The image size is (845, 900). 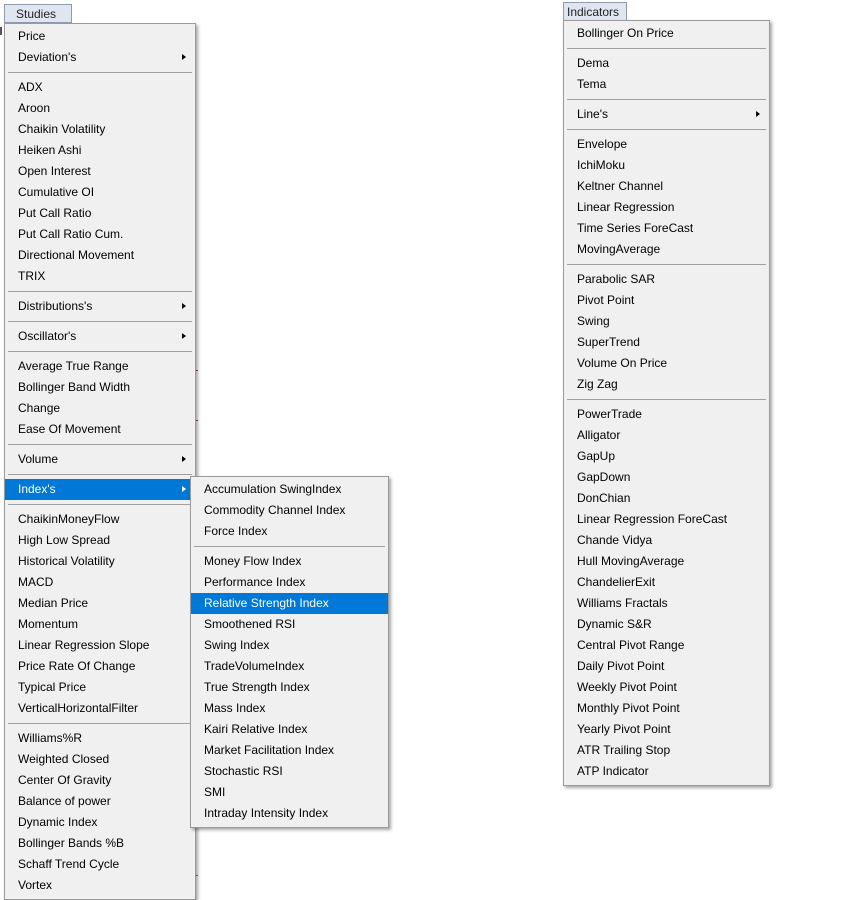 I want to click on studies-item-typical-price: Typical Price, so click(x=100, y=687).